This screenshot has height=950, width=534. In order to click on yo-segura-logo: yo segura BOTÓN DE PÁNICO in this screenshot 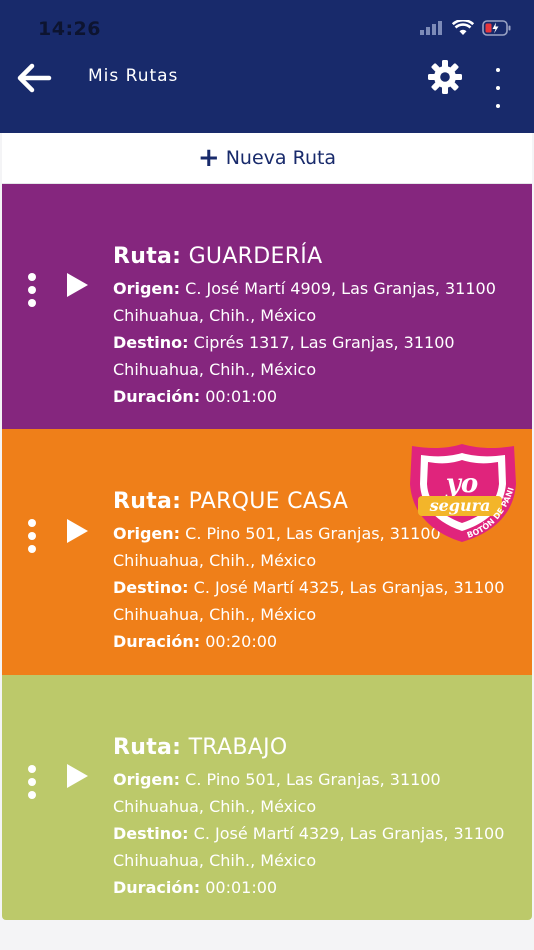, I will do `click(461, 487)`.